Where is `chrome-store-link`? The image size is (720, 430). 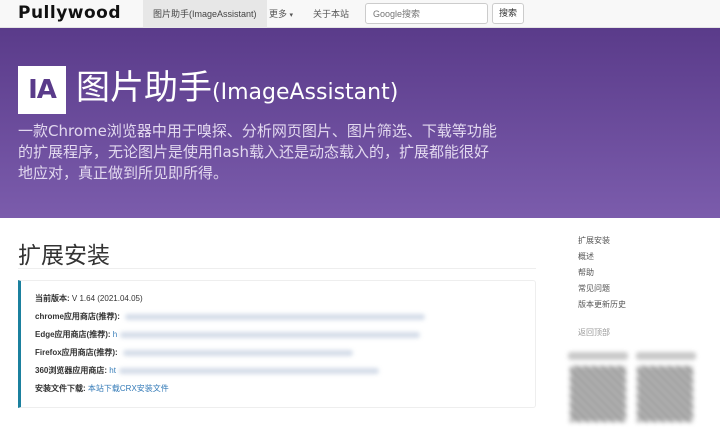
chrome-store-link is located at coordinates (275, 316).